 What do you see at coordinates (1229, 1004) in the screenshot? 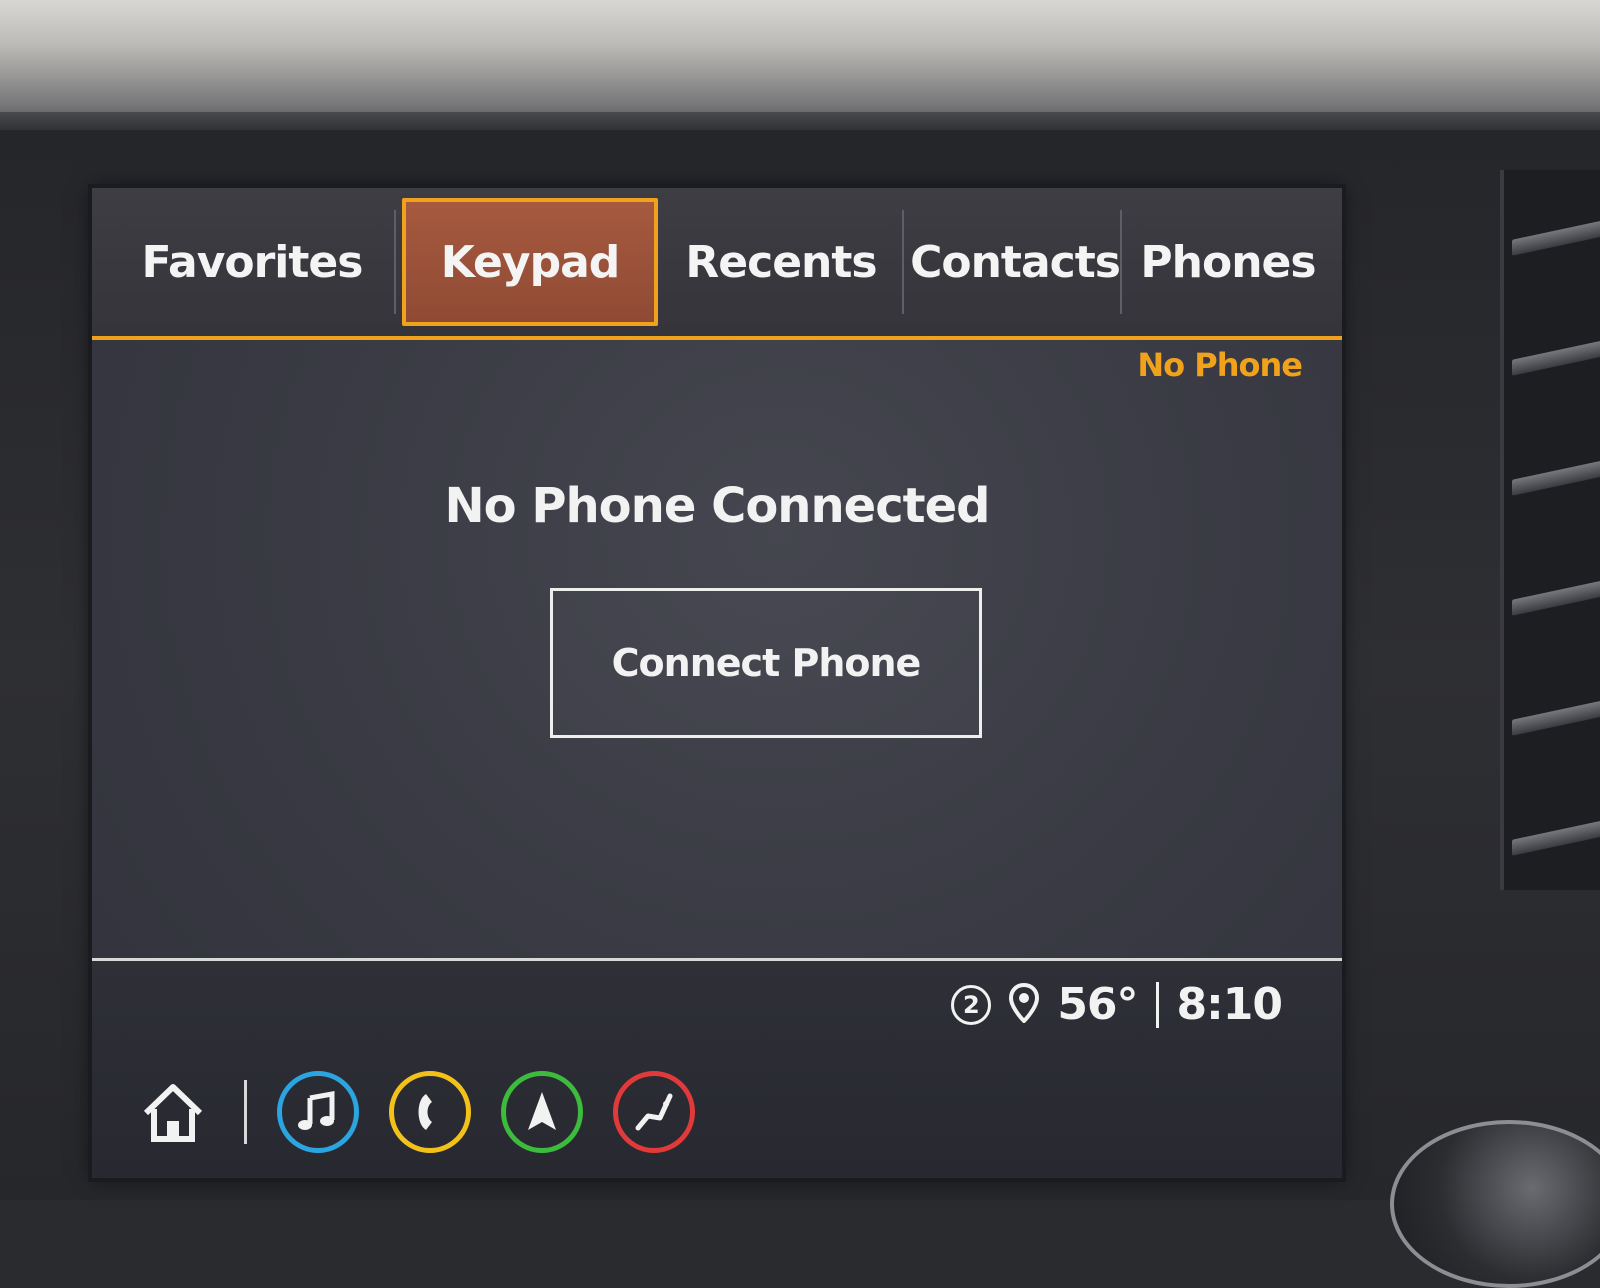
I see `clock: 8:10` at bounding box center [1229, 1004].